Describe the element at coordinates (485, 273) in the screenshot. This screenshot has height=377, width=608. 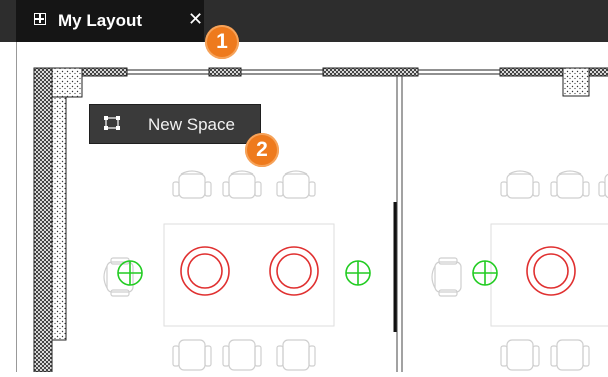
I see `crosshairs-right` at that location.